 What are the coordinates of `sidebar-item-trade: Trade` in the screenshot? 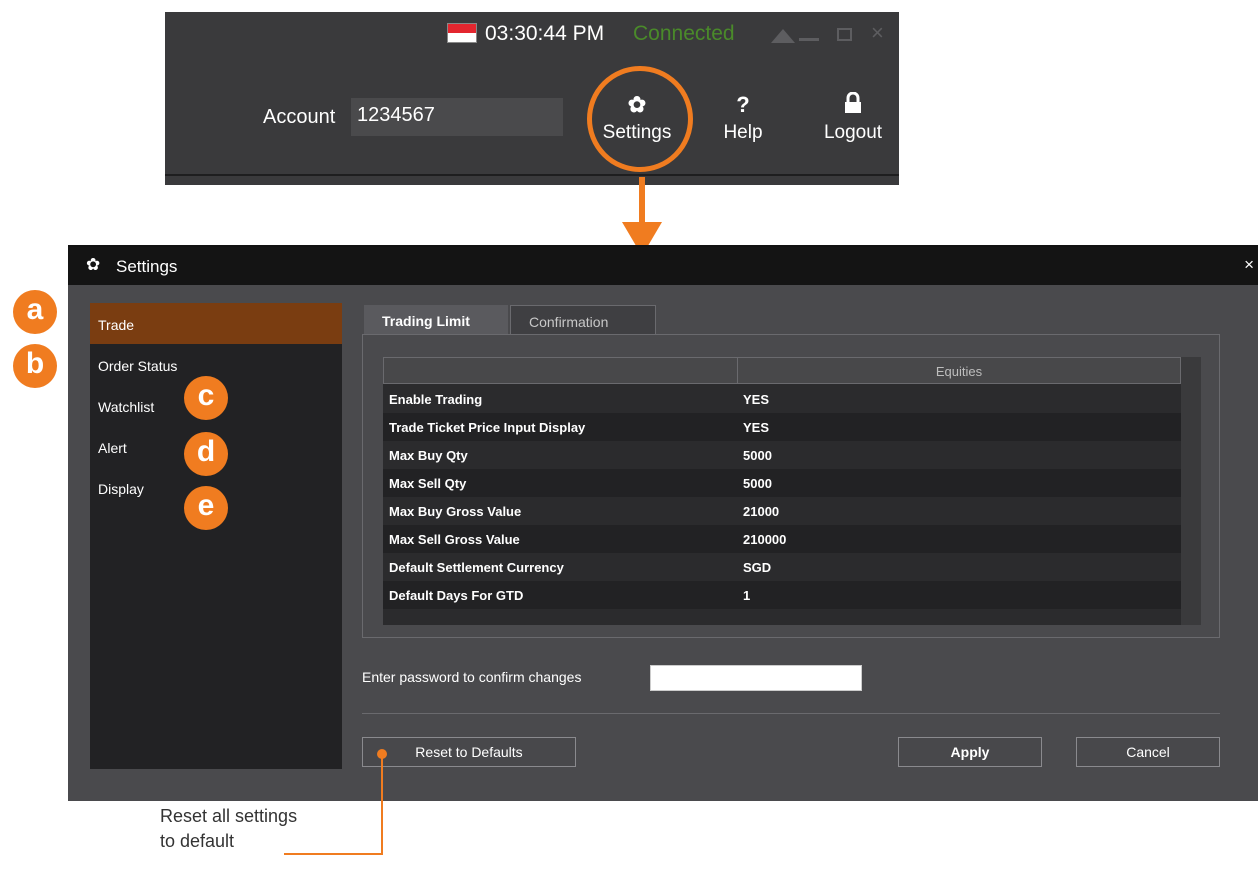 It's located at (216, 323).